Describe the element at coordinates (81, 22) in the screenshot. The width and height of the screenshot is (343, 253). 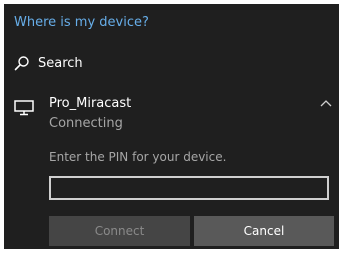
I see `where-is-my-device-link: Where is my device?` at that location.